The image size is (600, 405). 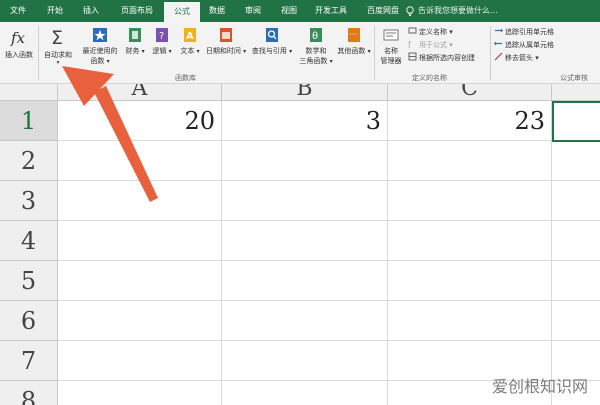 I want to click on insert-function-button: fx 插入函数, so click(x=19, y=43).